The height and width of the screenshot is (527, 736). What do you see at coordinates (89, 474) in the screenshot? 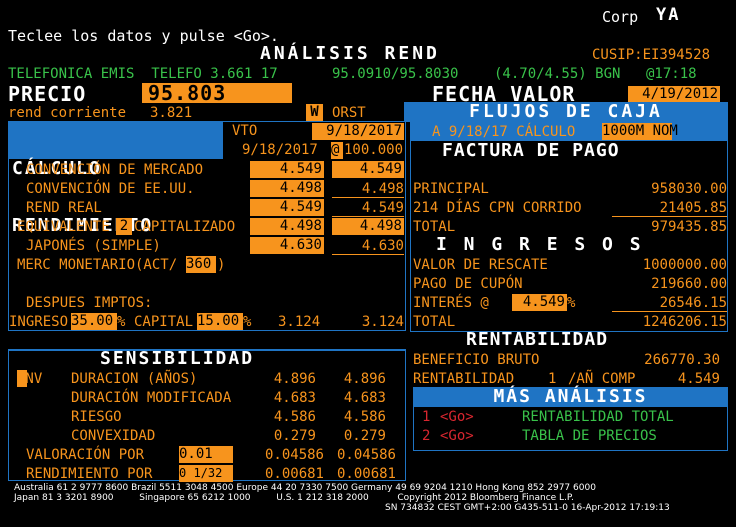
I see `yield-value-label: RENDIMIENTO POR` at bounding box center [89, 474].